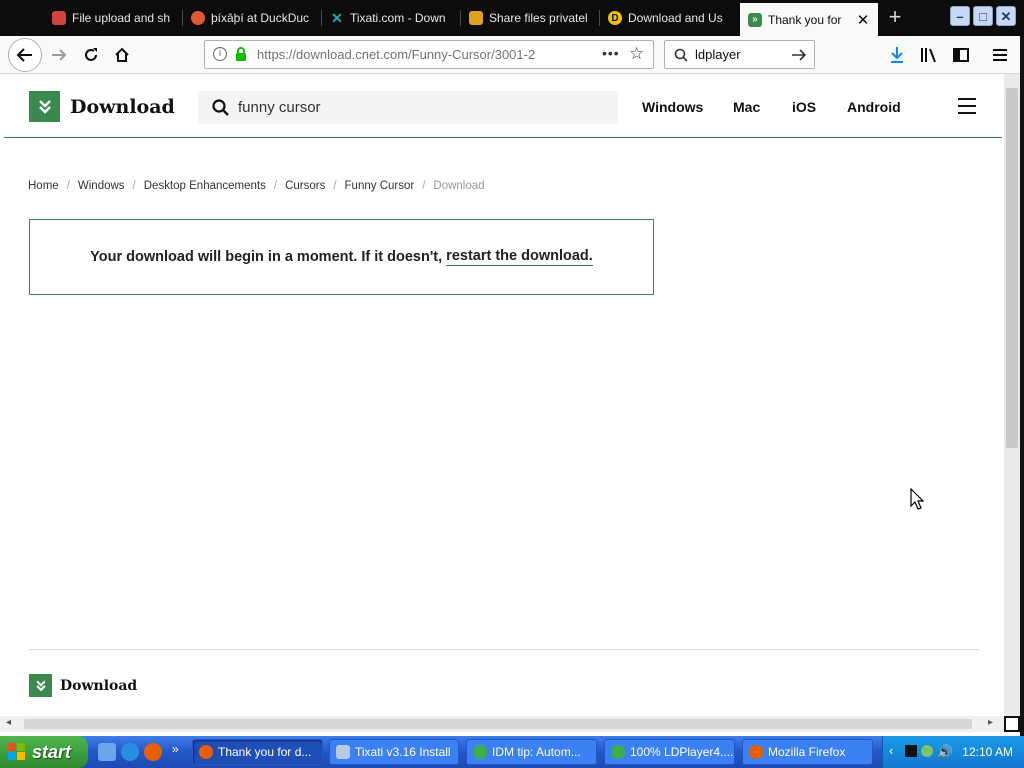 The height and width of the screenshot is (768, 1024). I want to click on library-button, so click(929, 55).